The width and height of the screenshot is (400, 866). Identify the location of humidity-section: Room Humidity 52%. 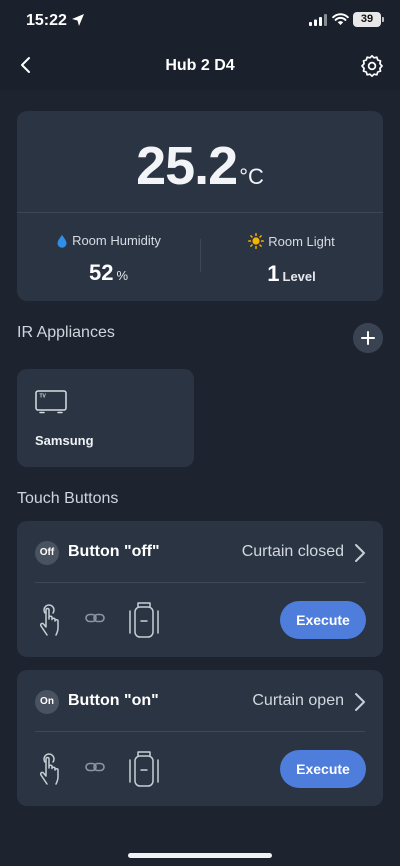
(108, 259).